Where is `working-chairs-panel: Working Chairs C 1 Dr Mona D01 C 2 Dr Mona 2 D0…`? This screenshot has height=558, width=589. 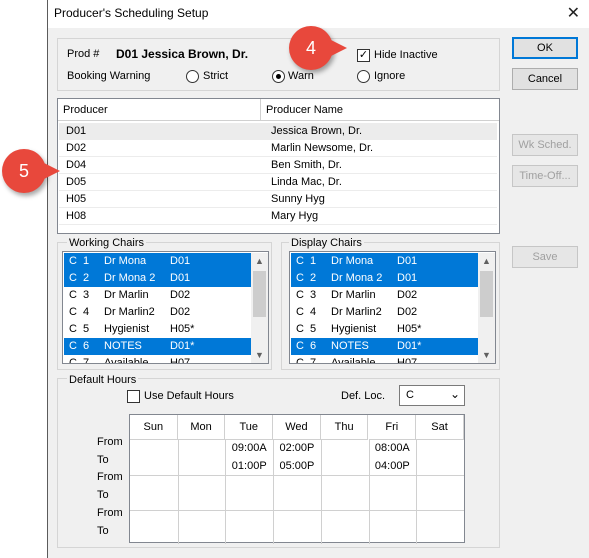
working-chairs-panel: Working Chairs C 1 Dr Mona D01 C 2 Dr Mona 2 D0… is located at coordinates (164, 303).